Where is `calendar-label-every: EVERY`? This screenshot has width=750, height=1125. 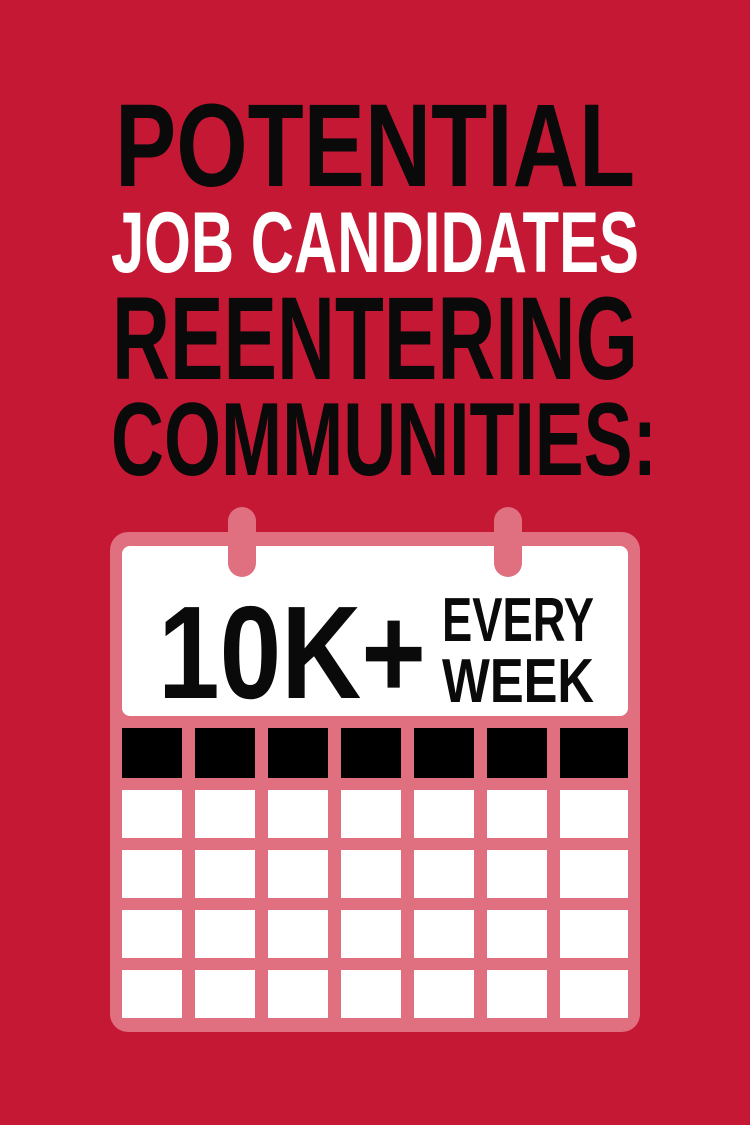 calendar-label-every: EVERY is located at coordinates (518, 620).